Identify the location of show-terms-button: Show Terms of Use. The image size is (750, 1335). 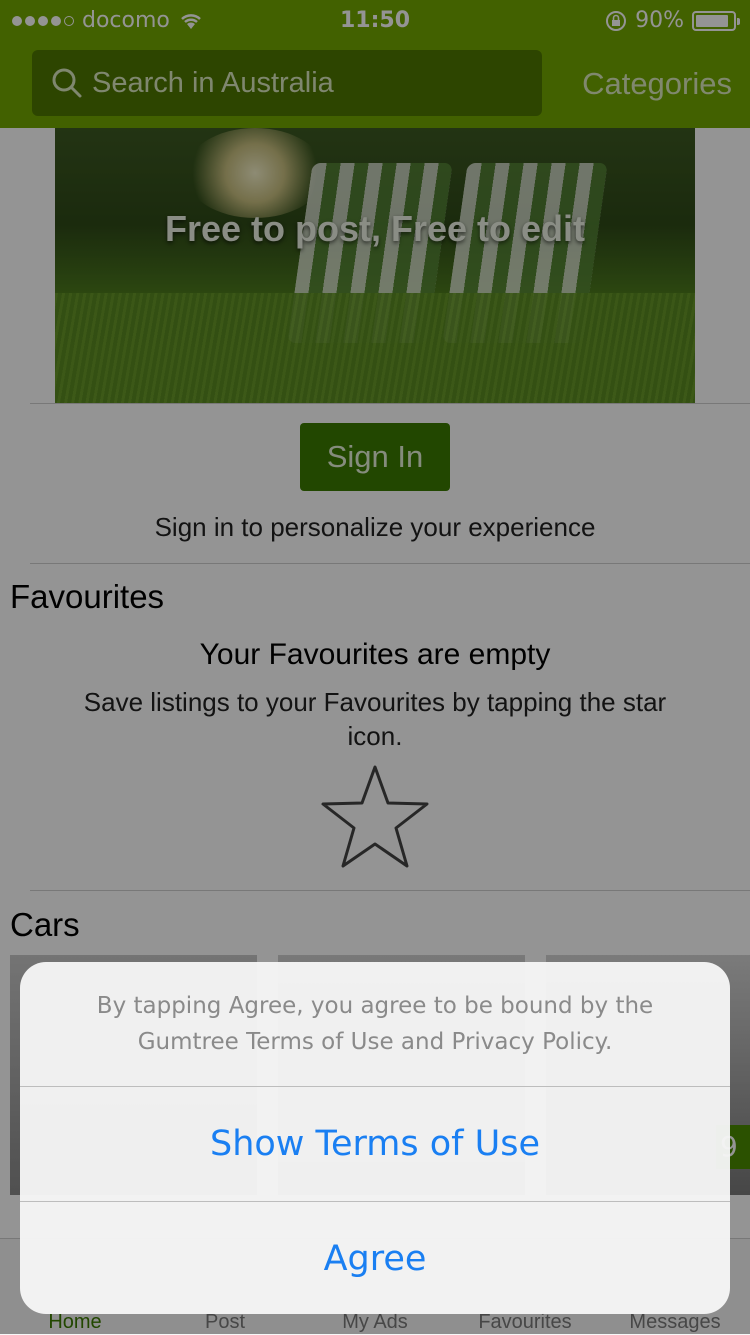
(375, 1144).